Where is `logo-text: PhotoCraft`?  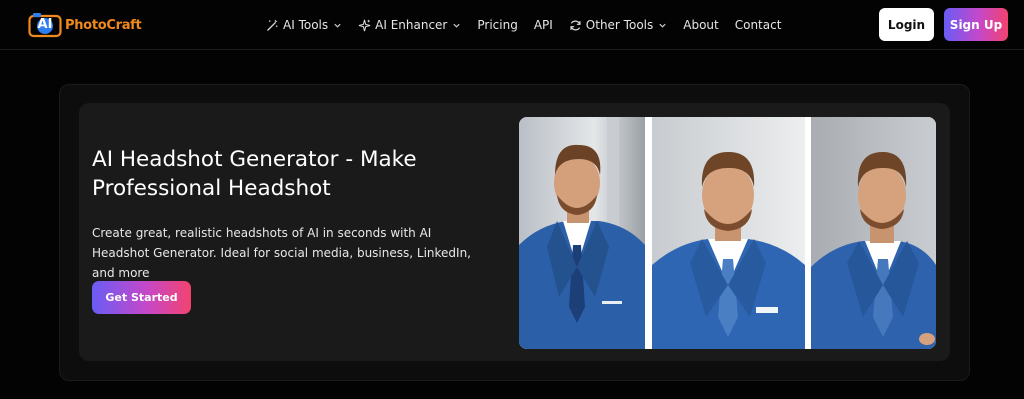 logo-text: PhotoCraft is located at coordinates (103, 25).